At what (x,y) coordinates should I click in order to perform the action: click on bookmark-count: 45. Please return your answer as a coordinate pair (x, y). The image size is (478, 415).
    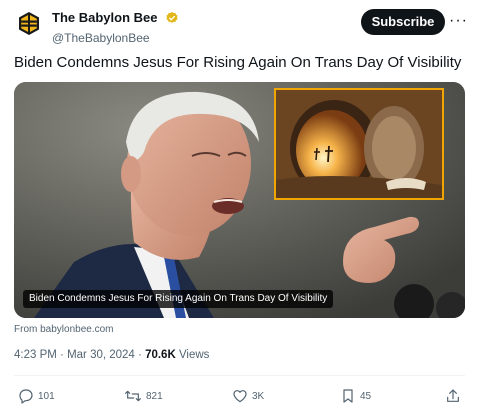
    Looking at the image, I should click on (366, 396).